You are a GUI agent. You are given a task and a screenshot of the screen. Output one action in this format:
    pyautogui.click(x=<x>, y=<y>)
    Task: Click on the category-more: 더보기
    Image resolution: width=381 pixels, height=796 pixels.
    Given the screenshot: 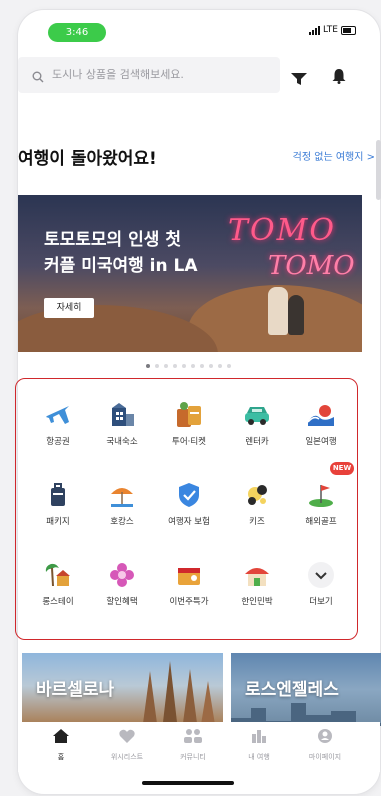 What is the action you would take?
    pyautogui.click(x=321, y=583)
    